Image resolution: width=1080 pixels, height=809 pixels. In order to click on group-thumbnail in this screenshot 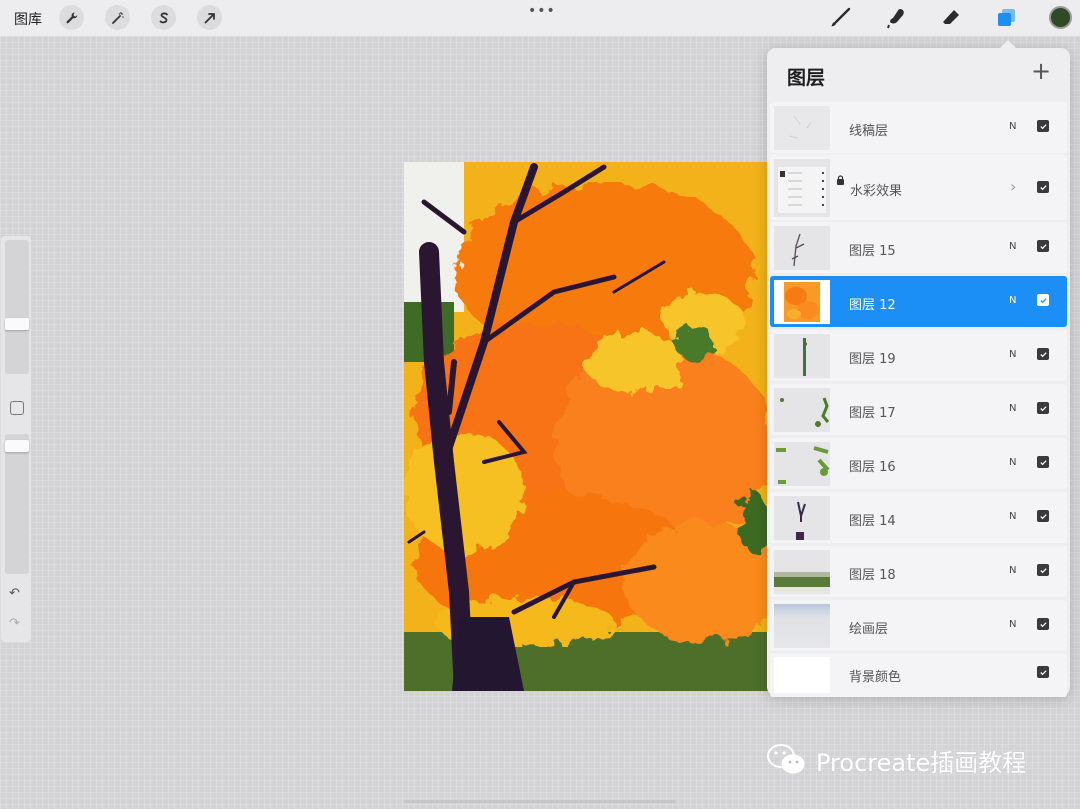, I will do `click(802, 188)`.